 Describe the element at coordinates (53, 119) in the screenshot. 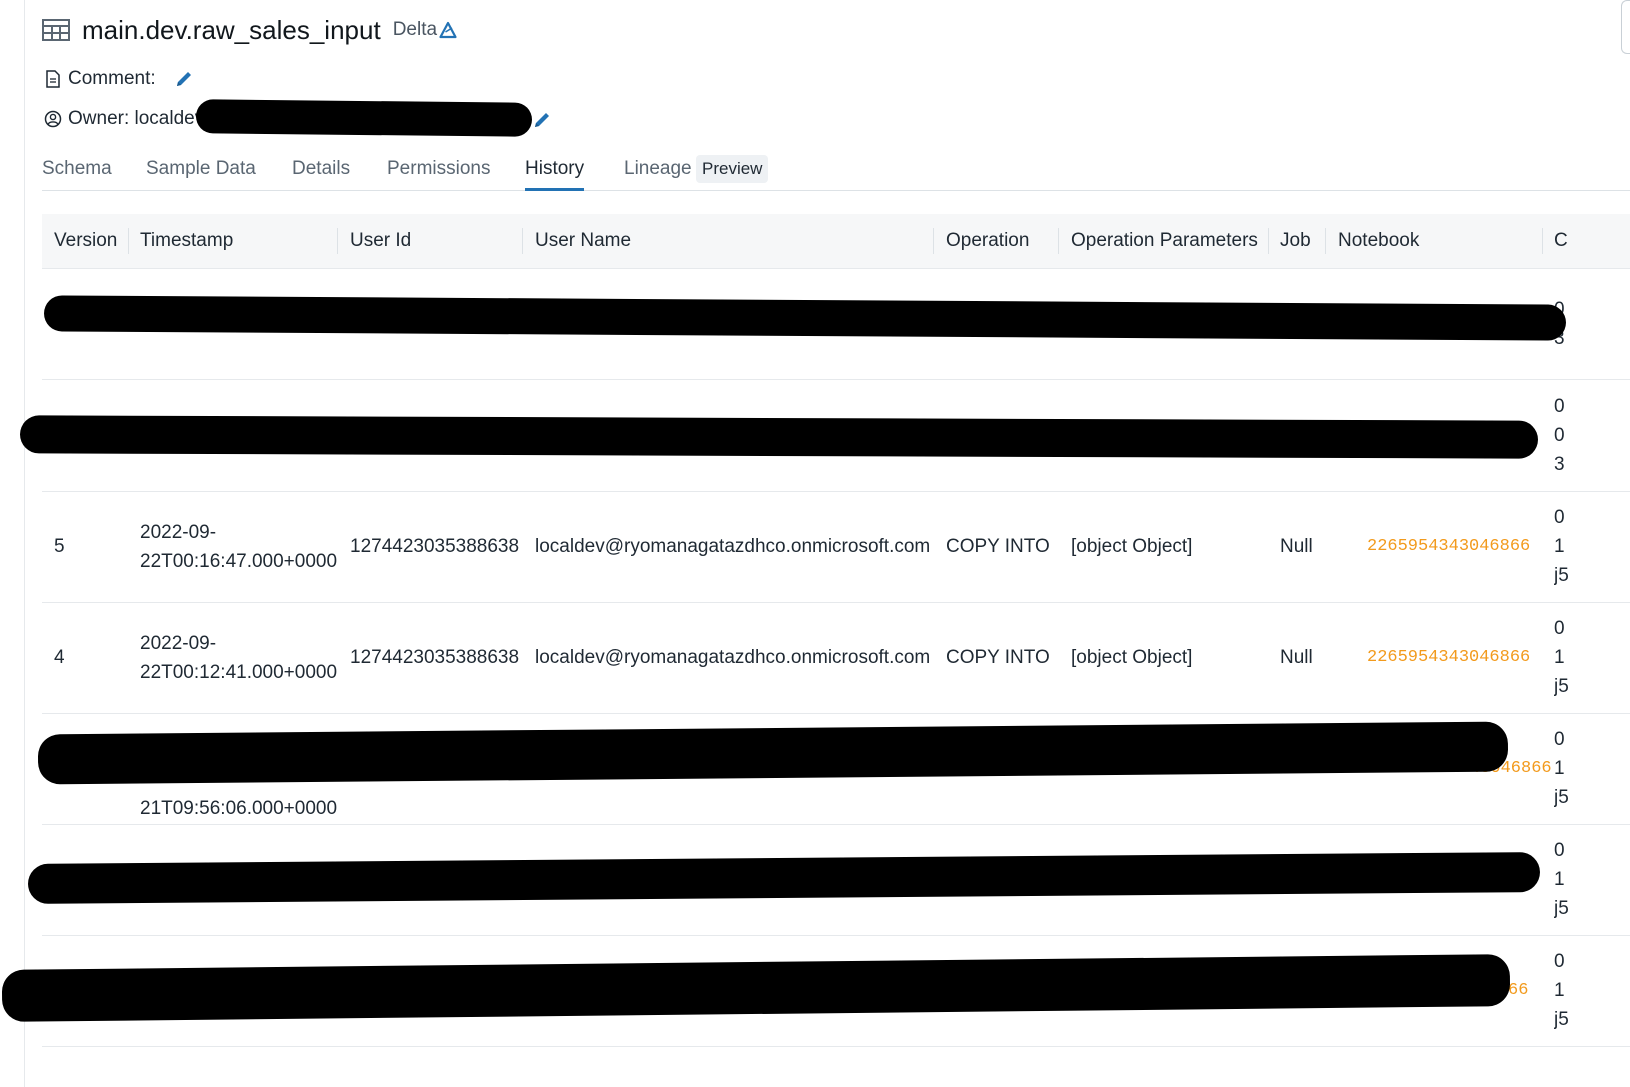

I see `user-circle-icon` at that location.